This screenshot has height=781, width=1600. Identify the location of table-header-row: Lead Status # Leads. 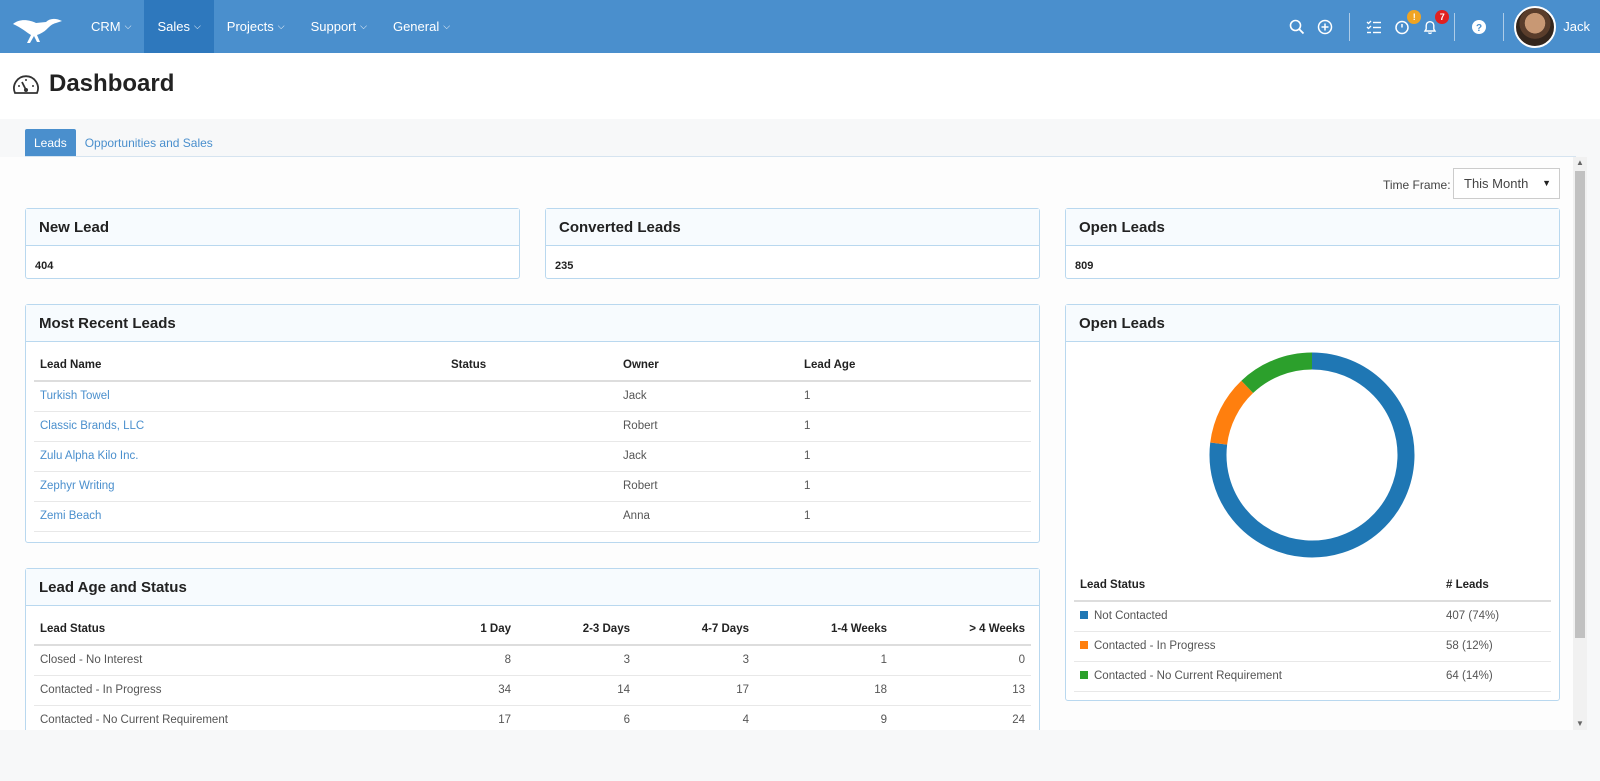
(1312, 586).